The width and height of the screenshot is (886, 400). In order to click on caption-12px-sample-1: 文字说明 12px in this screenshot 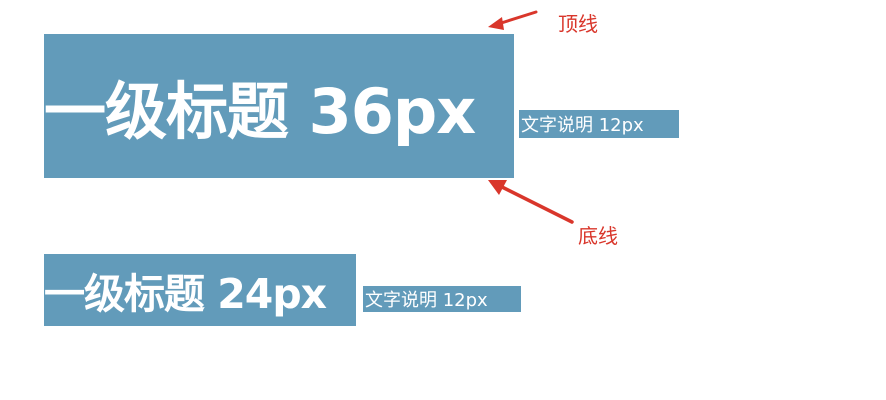, I will do `click(599, 124)`.